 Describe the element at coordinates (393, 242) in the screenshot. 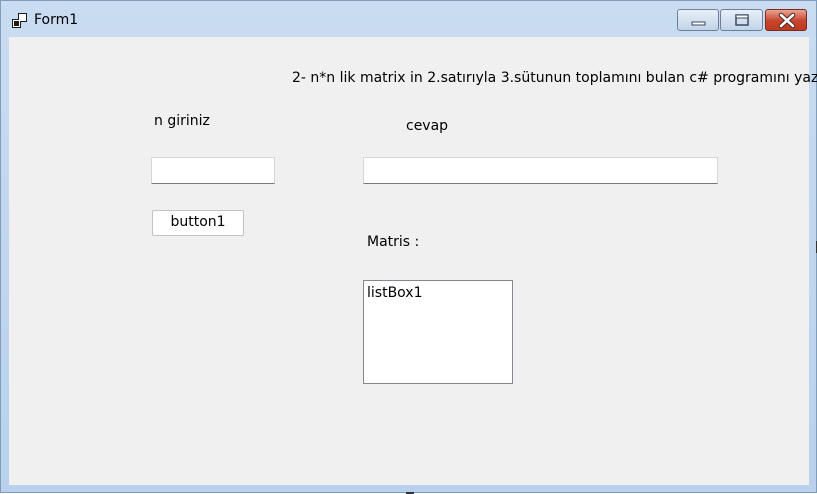

I see `matrix-label: Matris :` at that location.